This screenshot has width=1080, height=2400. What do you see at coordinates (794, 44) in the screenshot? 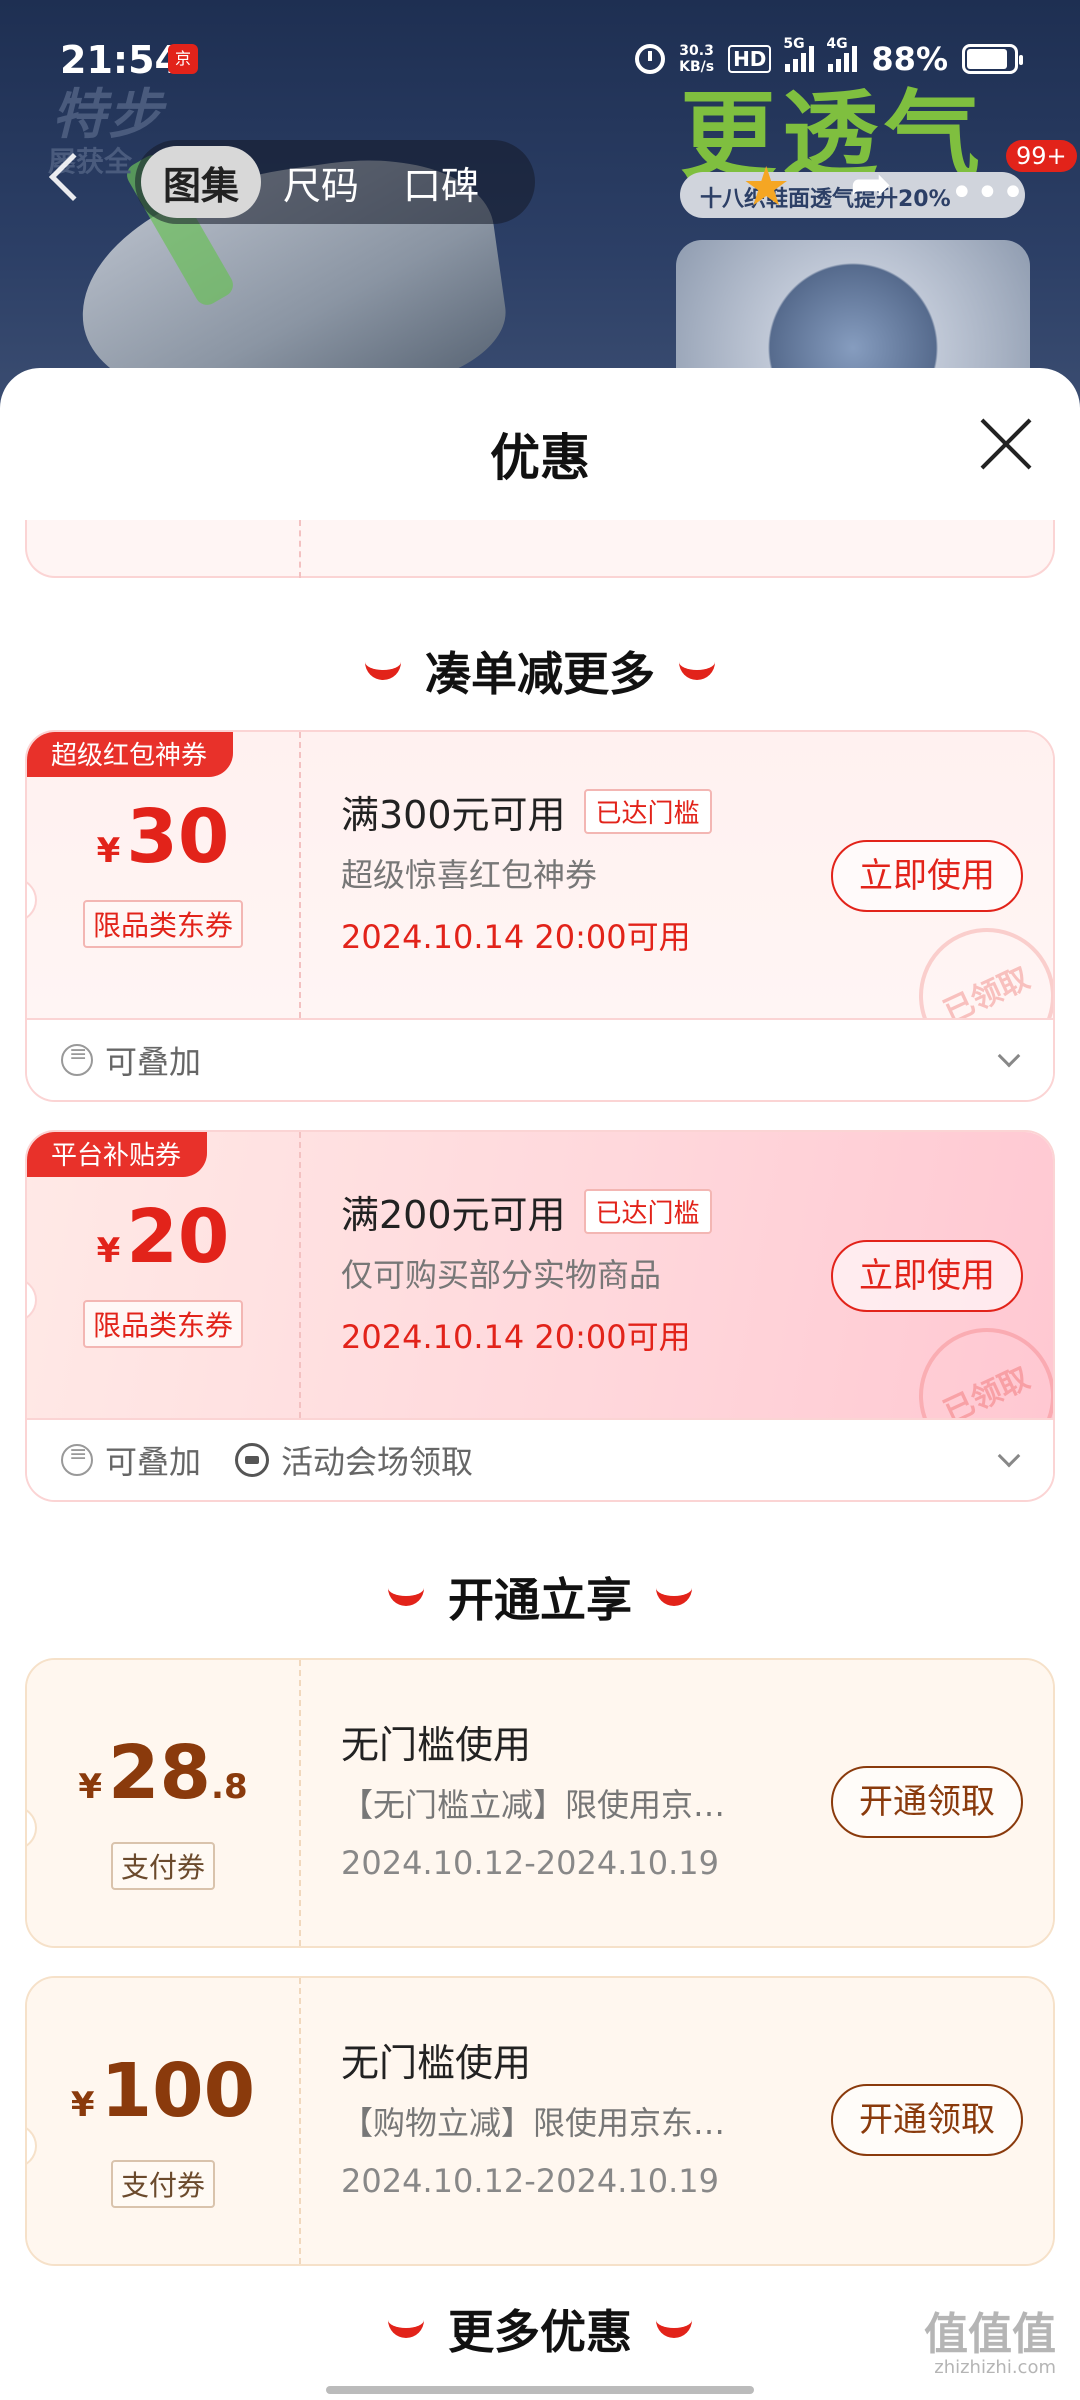
I see `signal-5g-label: 5G` at bounding box center [794, 44].